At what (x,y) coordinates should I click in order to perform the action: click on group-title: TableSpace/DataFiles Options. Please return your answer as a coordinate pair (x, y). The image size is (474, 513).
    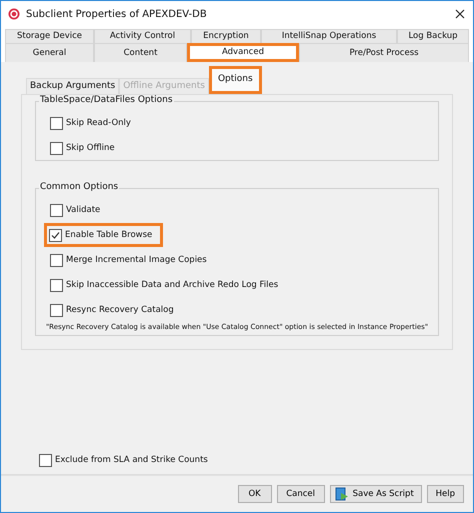
    Looking at the image, I should click on (106, 100).